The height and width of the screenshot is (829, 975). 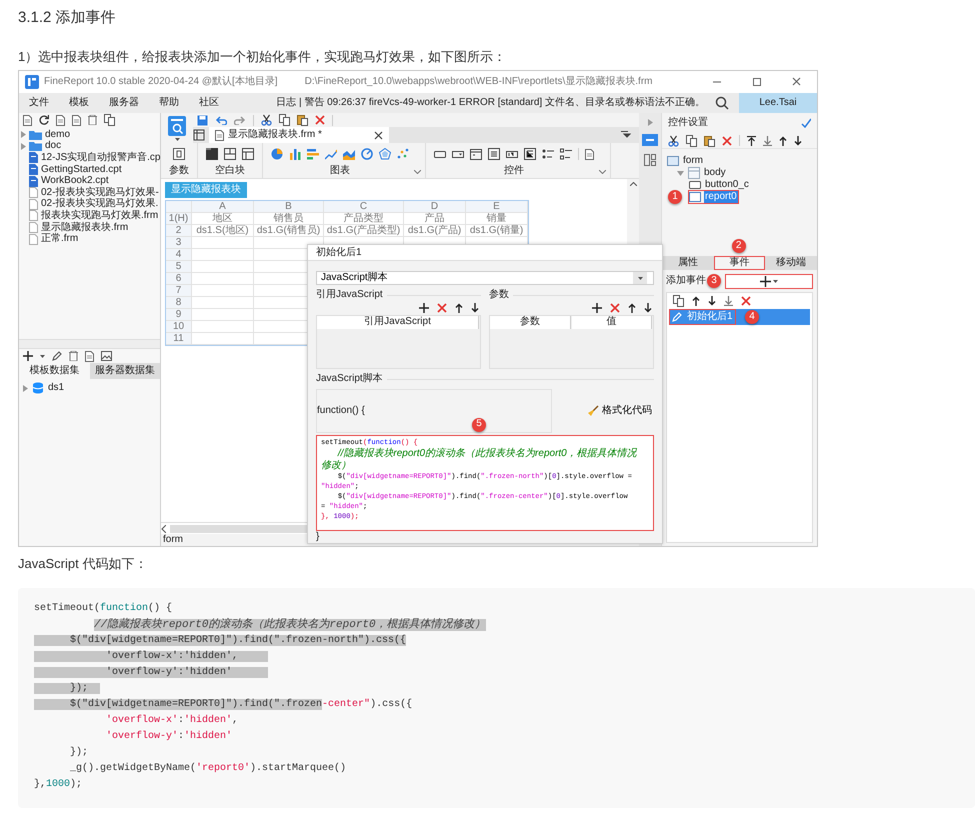 I want to click on dataset-tab: 服务器数据集, so click(x=125, y=371).